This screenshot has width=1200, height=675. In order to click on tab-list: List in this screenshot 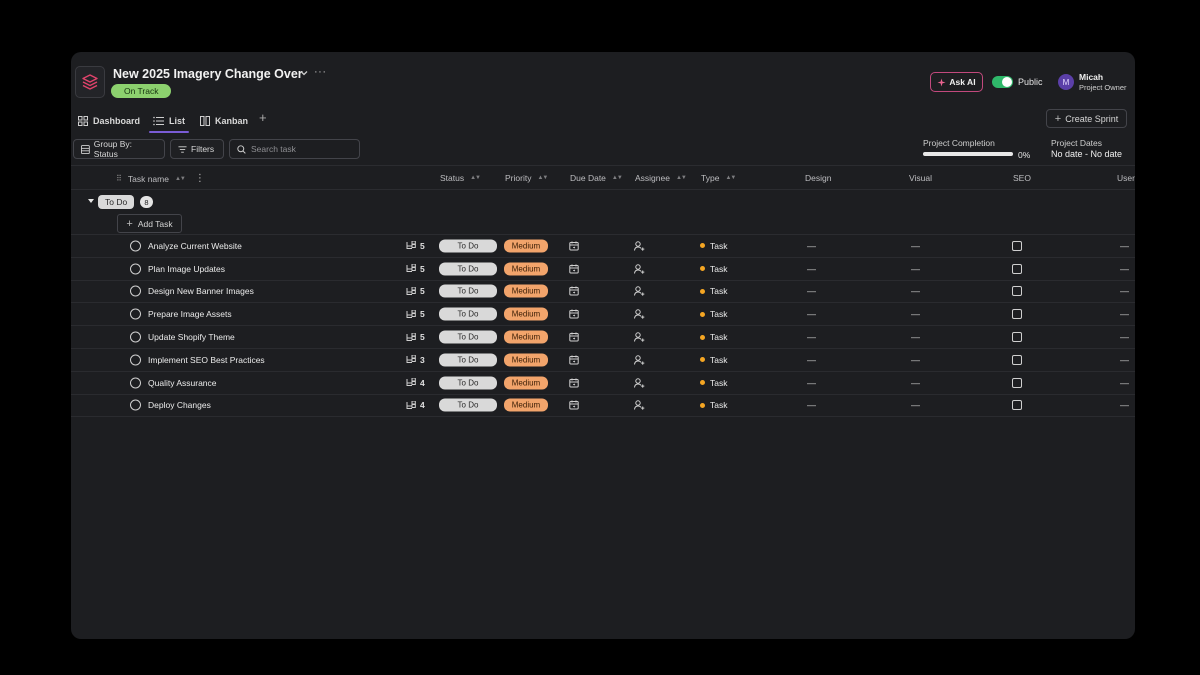, I will do `click(169, 122)`.